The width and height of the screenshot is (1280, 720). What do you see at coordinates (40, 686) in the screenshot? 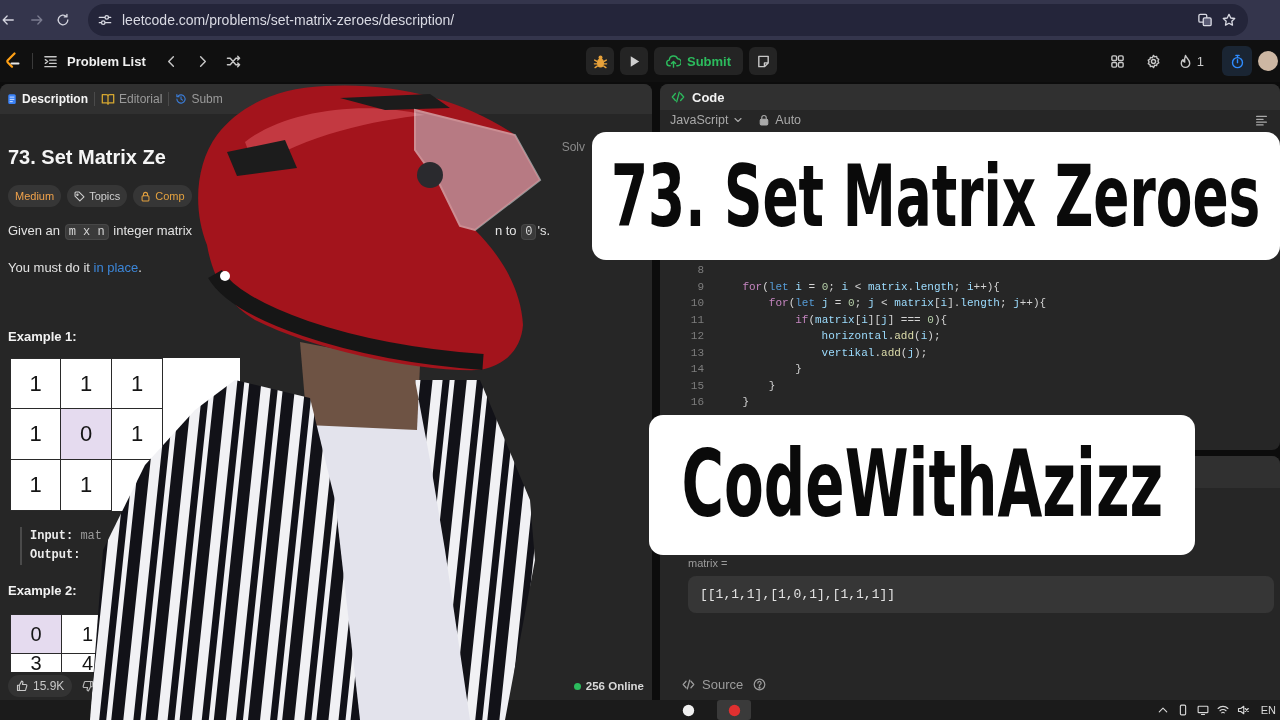
I see `like-button: 15.9K` at bounding box center [40, 686].